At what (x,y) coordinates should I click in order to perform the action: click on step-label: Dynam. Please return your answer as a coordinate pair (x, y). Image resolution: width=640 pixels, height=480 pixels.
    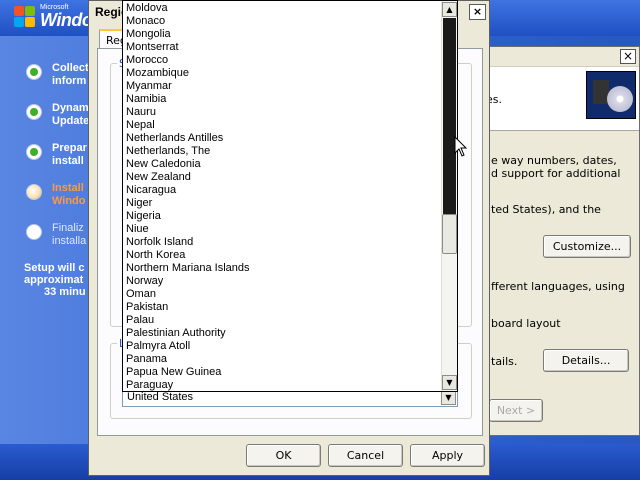
    Looking at the image, I should click on (70, 108).